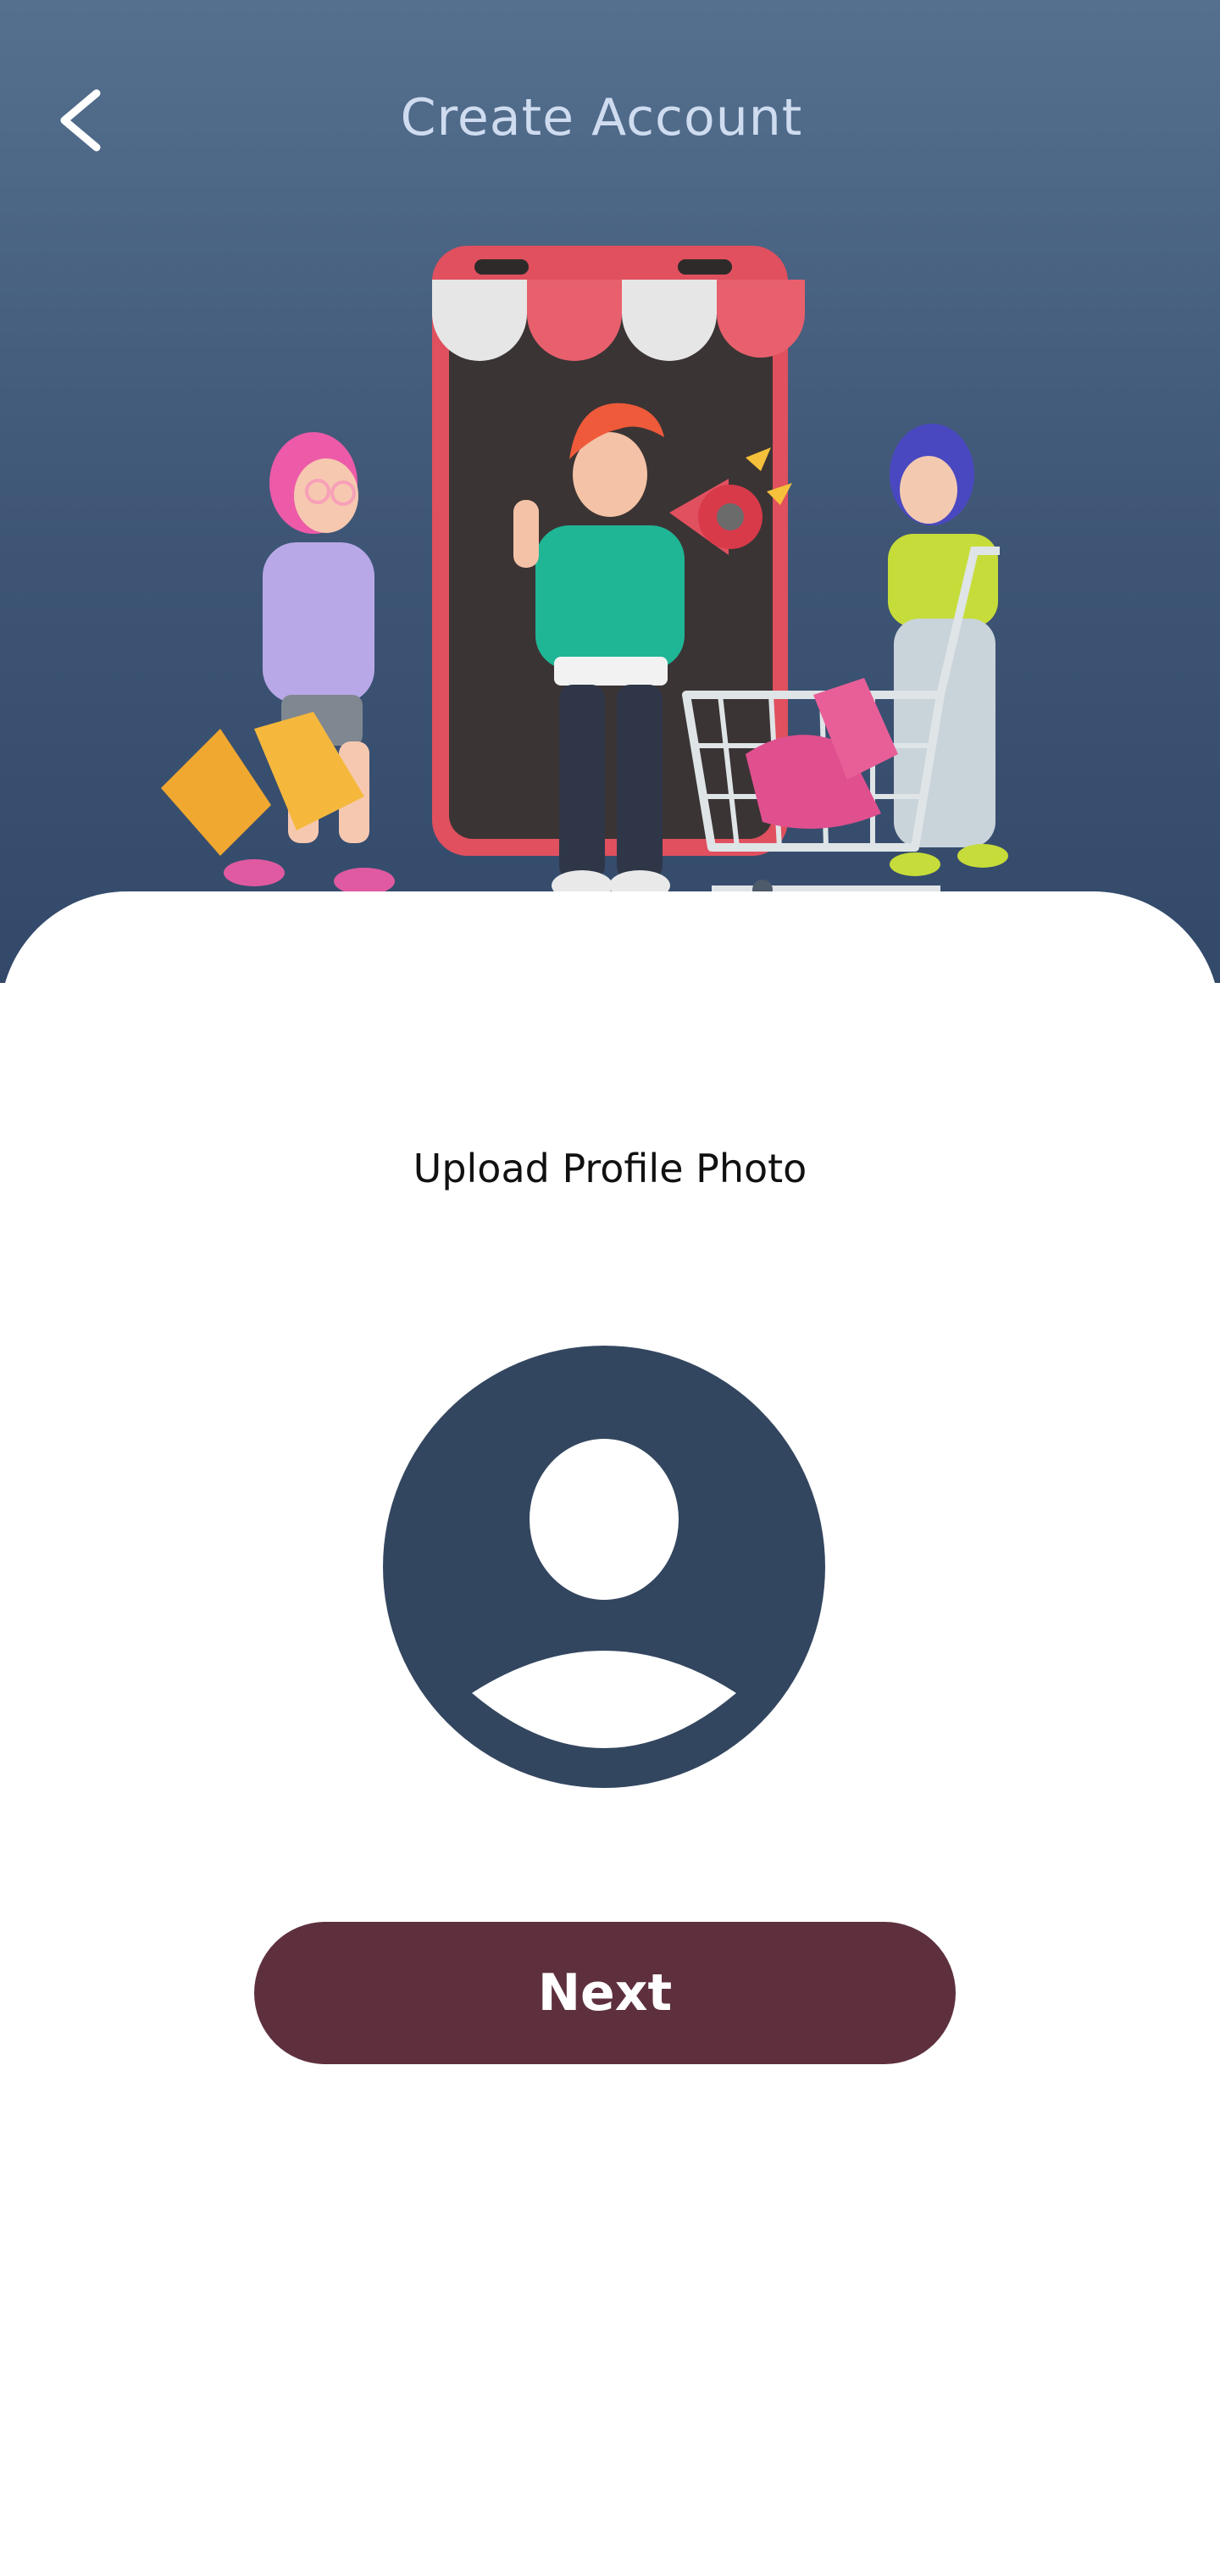  What do you see at coordinates (610, 1168) in the screenshot?
I see `upload-profile-photo-label: Upload Profile Photo` at bounding box center [610, 1168].